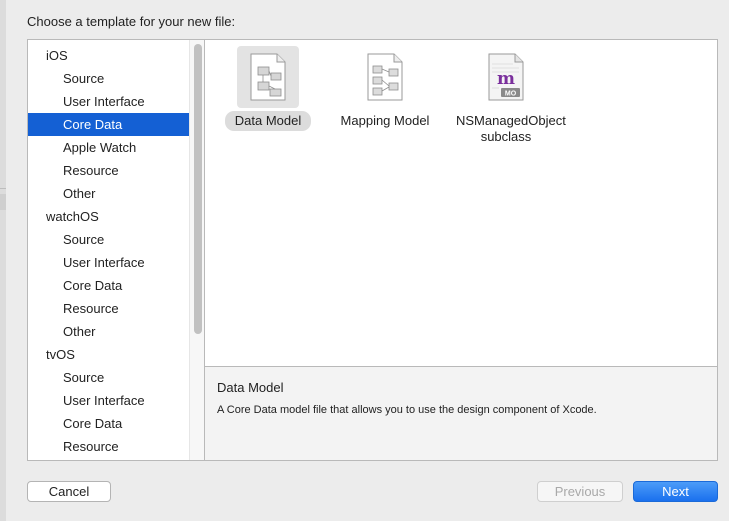 Image resolution: width=729 pixels, height=521 pixels. What do you see at coordinates (268, 121) in the screenshot?
I see `template-label: Data Model` at bounding box center [268, 121].